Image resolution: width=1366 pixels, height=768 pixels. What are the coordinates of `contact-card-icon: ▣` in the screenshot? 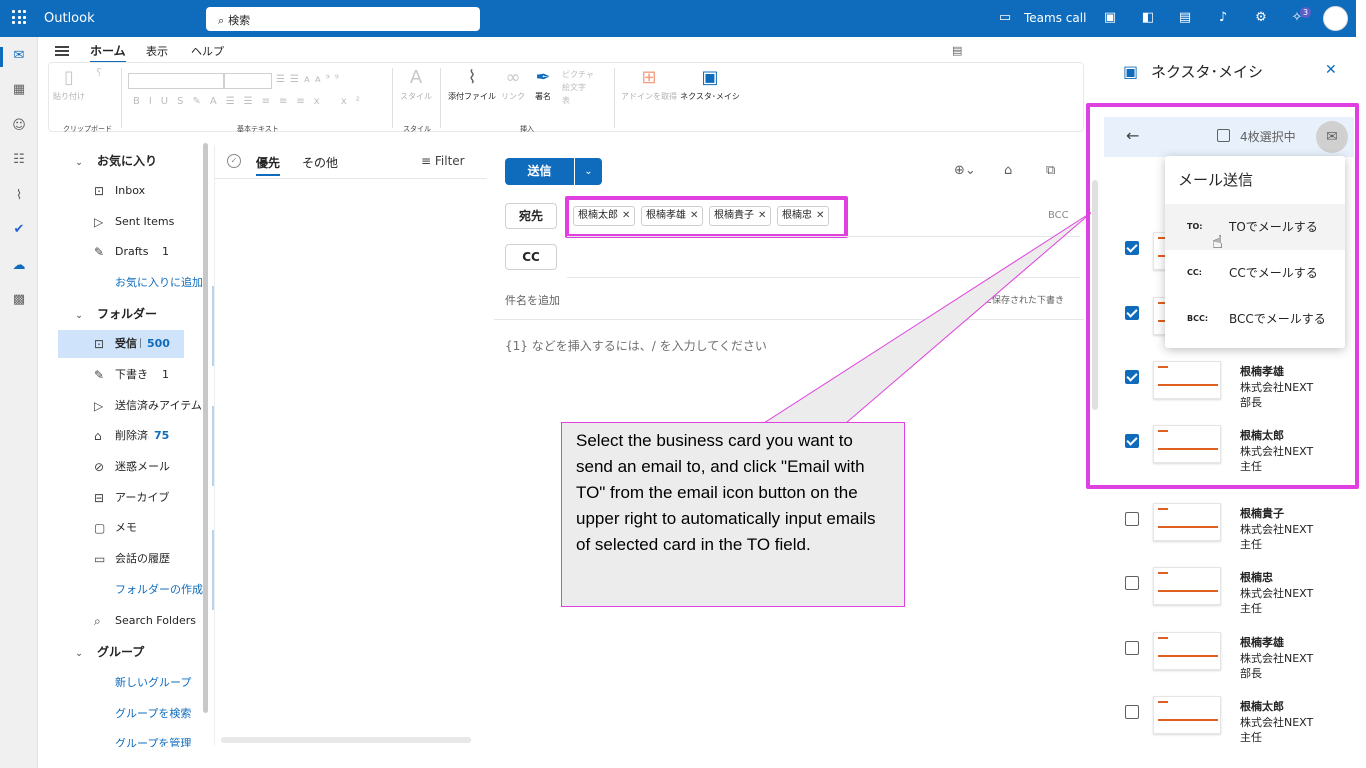 It's located at (1131, 71).